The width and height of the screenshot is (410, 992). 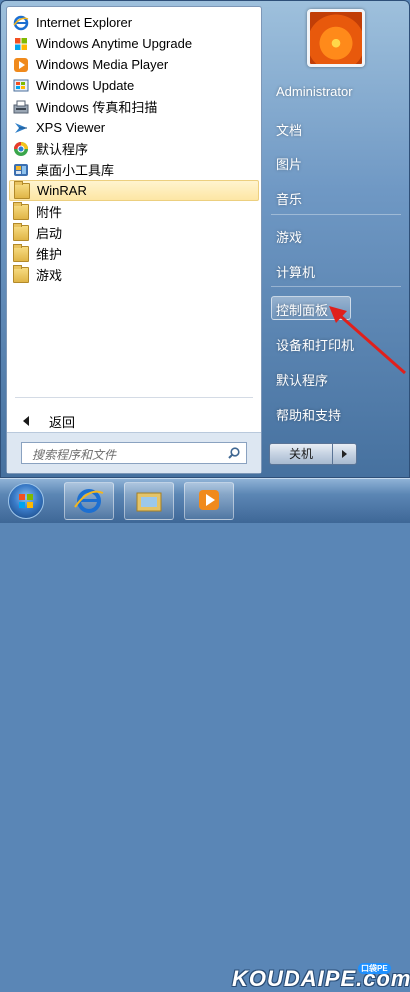 What do you see at coordinates (132, 421) in the screenshot?
I see `back-button: 返回` at bounding box center [132, 421].